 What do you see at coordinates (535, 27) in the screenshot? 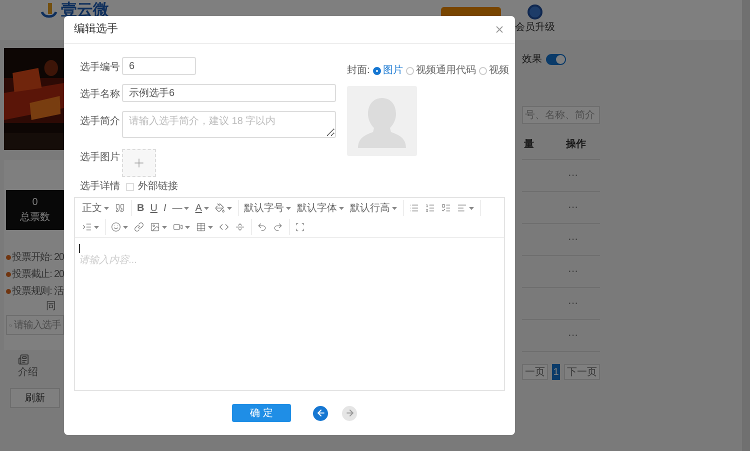
I see `vip-upgrade-label: 会员升级` at bounding box center [535, 27].